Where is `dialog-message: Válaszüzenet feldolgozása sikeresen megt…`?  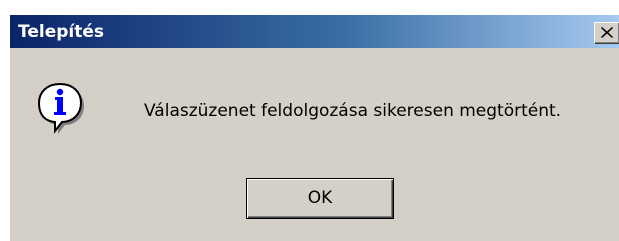
dialog-message: Válaszüzenet feldolgozása sikeresen megt… is located at coordinates (353, 111).